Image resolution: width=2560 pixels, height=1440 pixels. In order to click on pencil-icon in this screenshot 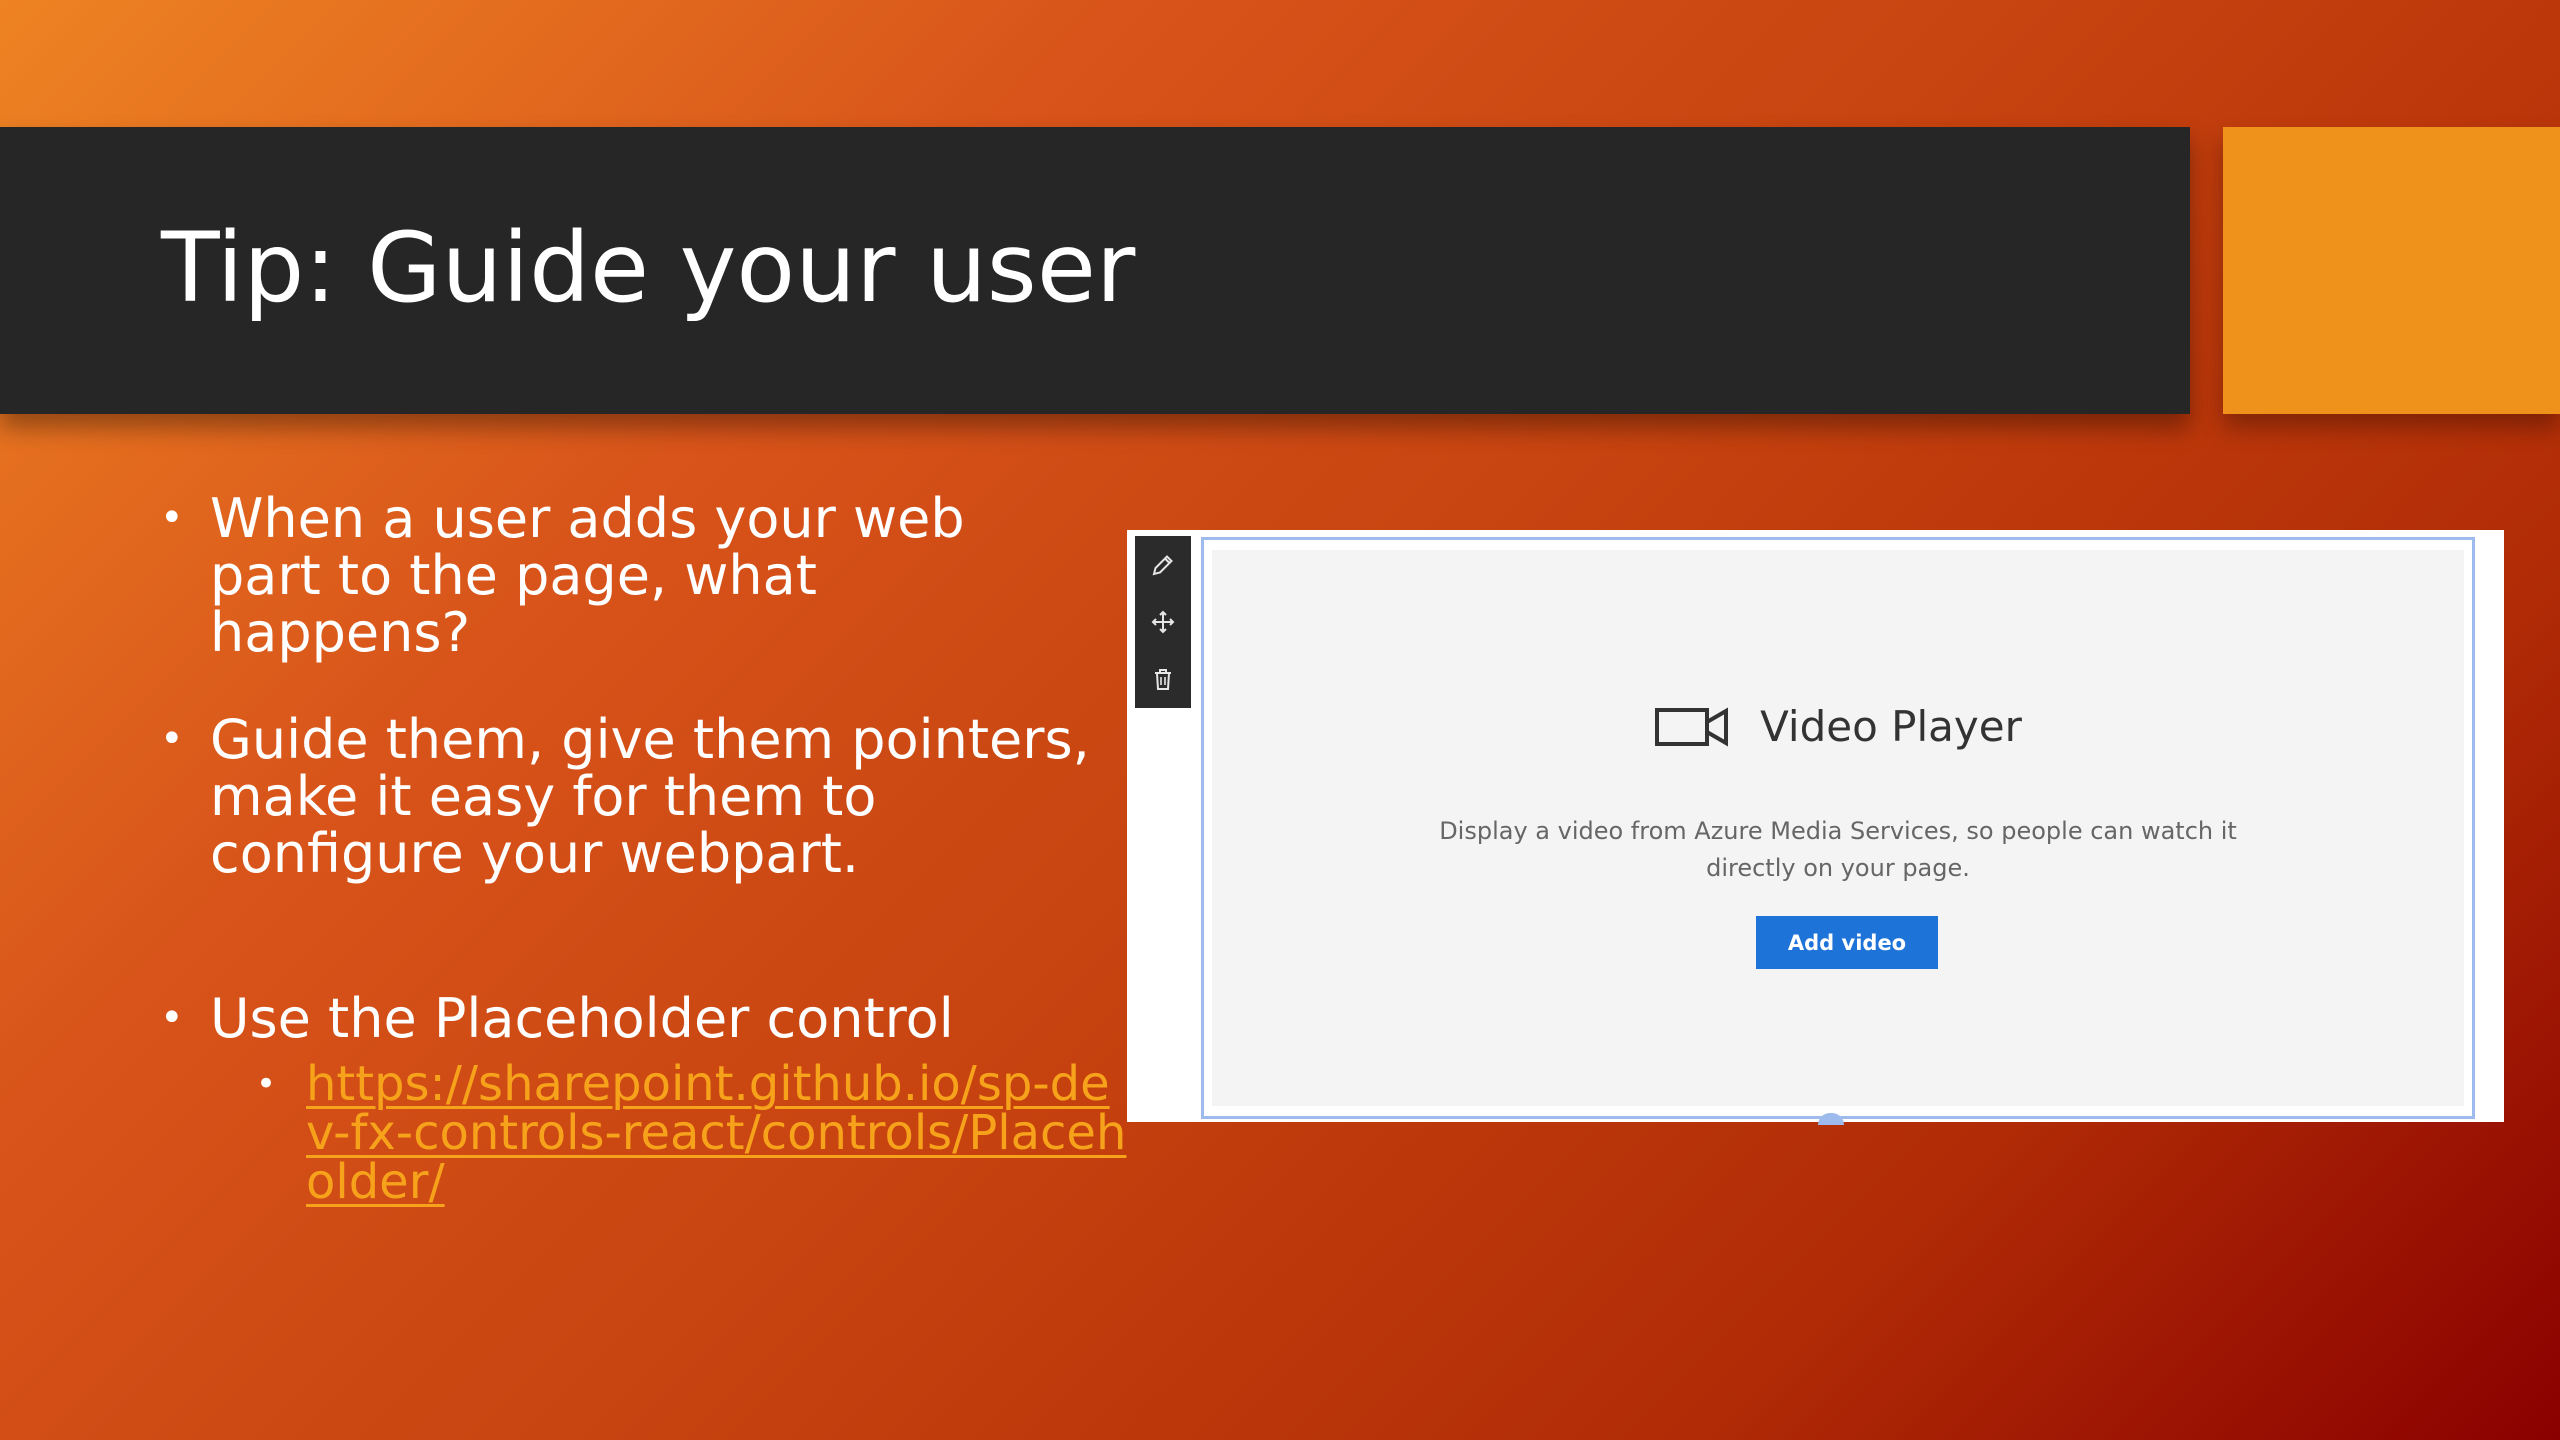, I will do `click(1163, 565)`.